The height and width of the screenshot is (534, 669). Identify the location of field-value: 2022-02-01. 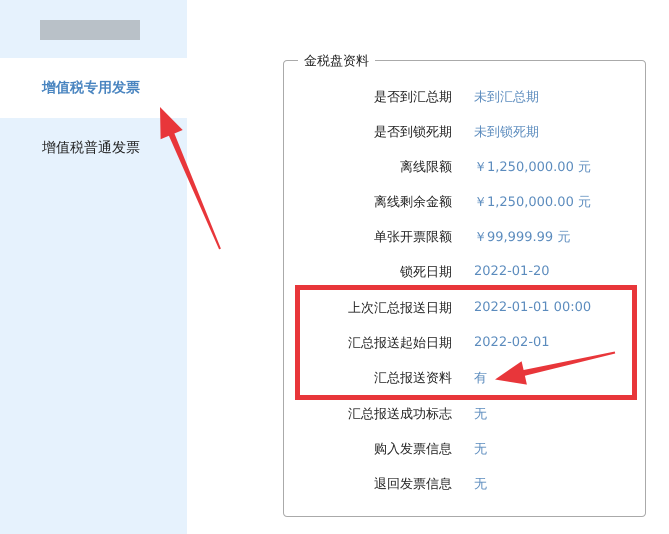
(512, 342).